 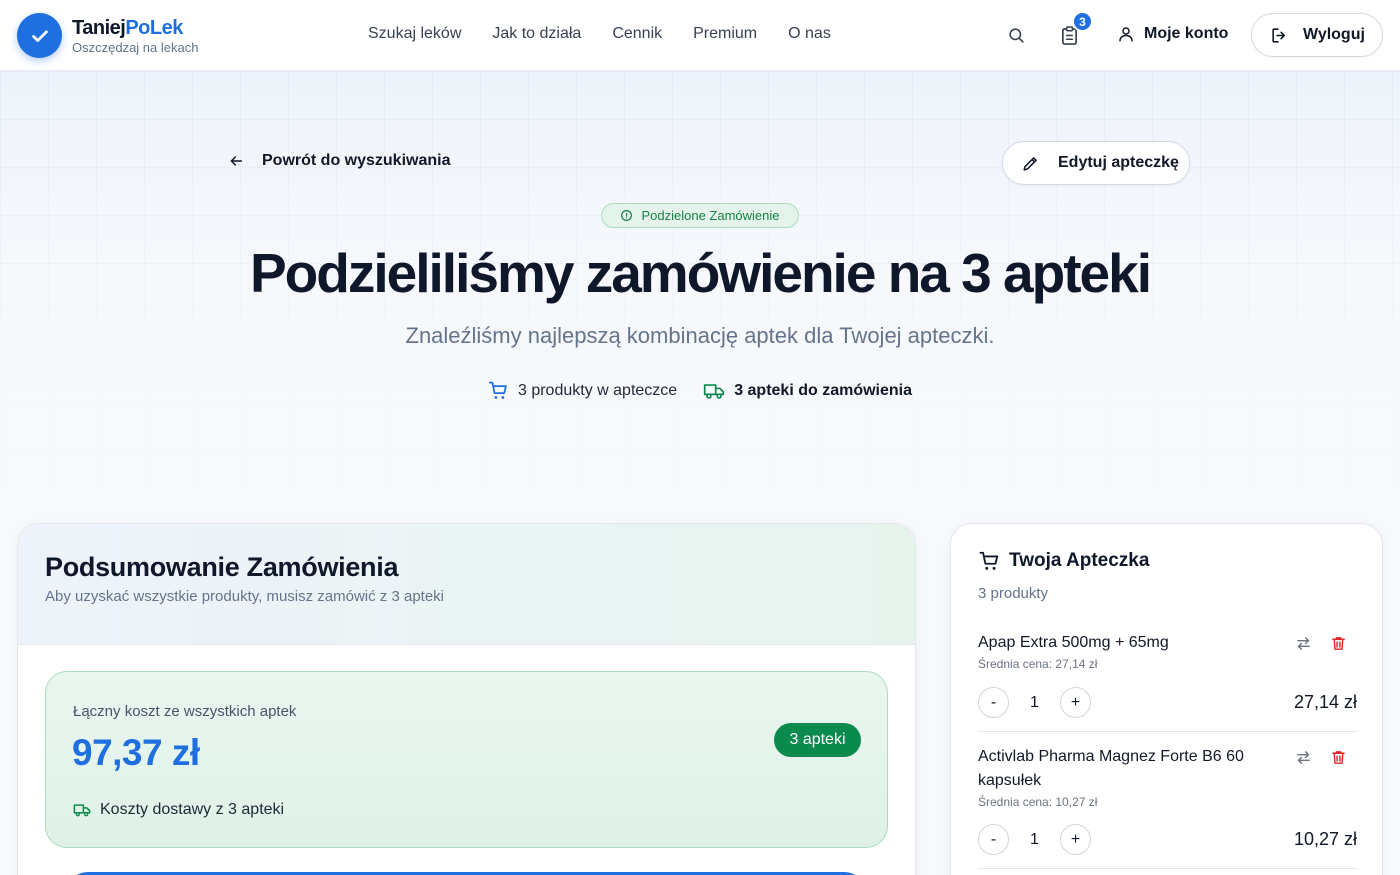 I want to click on edit-kit-button: Edytuj apteczkę, so click(x=1096, y=163).